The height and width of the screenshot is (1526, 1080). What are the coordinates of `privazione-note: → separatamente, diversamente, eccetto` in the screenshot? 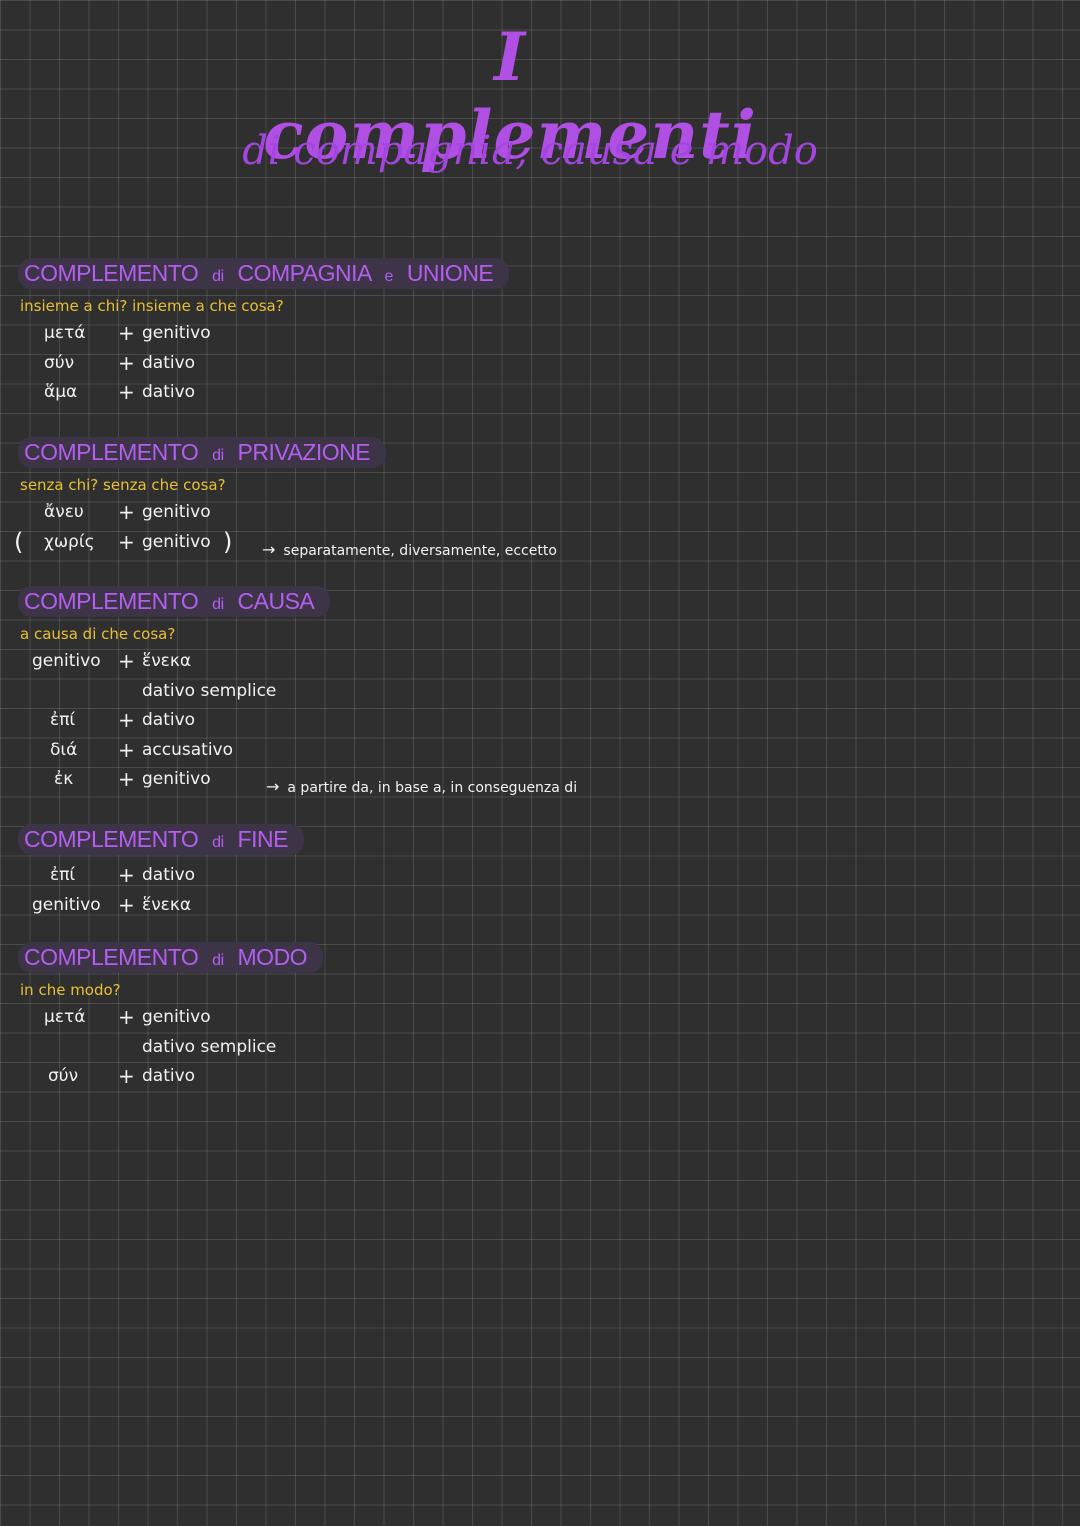 It's located at (409, 549).